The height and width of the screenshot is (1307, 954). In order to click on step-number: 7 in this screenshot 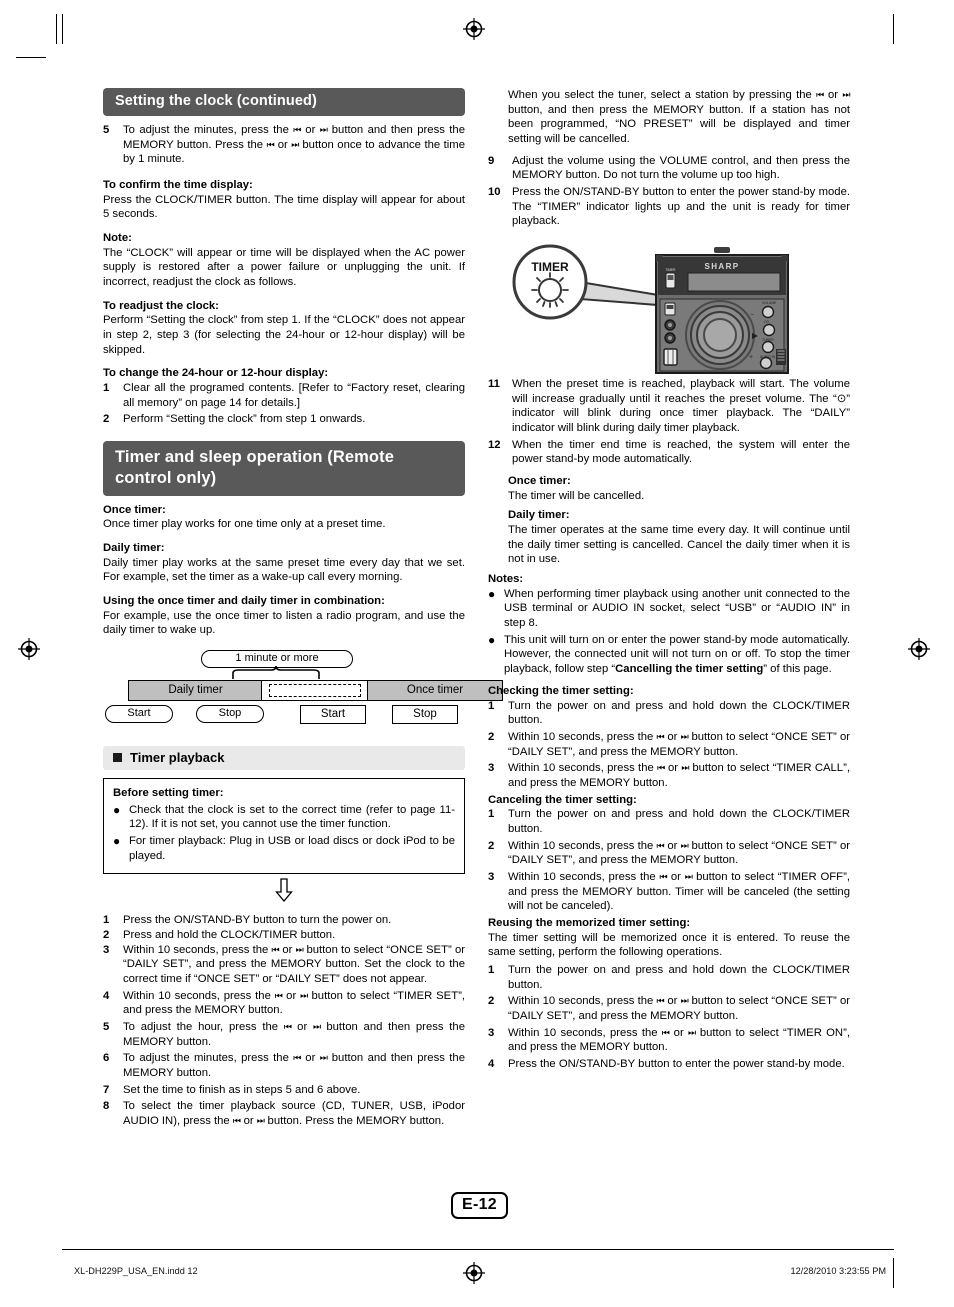, I will do `click(106, 1089)`.